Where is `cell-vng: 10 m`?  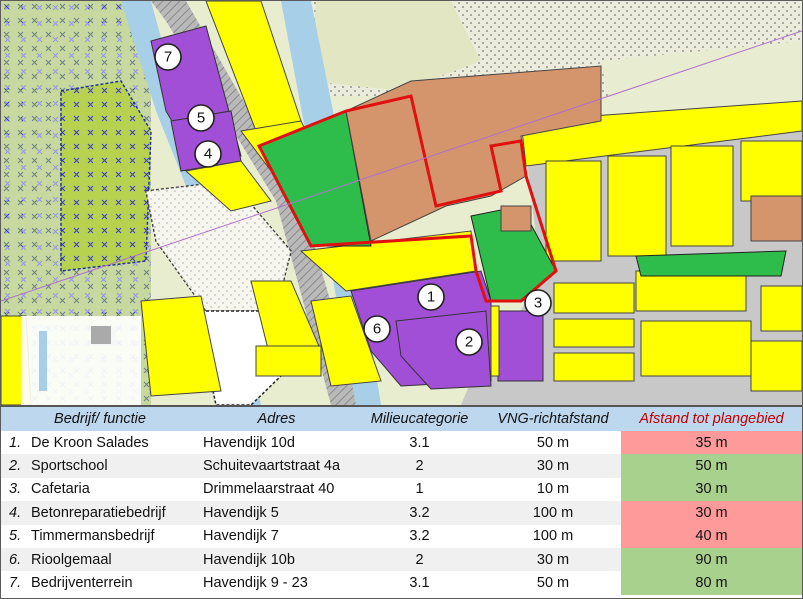 cell-vng: 10 m is located at coordinates (553, 489).